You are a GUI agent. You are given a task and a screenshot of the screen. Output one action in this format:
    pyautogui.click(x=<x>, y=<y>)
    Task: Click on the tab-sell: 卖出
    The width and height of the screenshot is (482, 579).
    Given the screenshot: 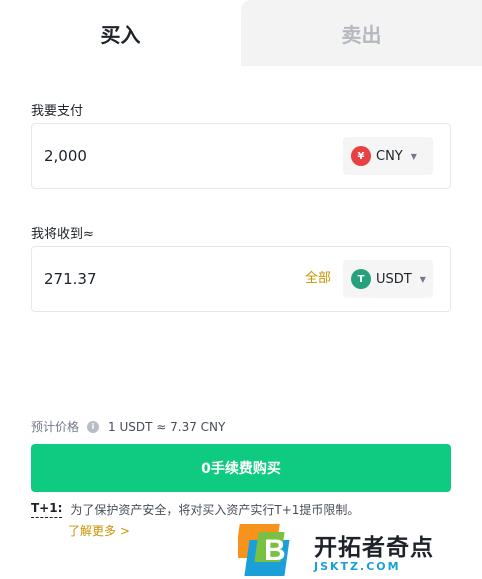 What is the action you would take?
    pyautogui.click(x=361, y=33)
    